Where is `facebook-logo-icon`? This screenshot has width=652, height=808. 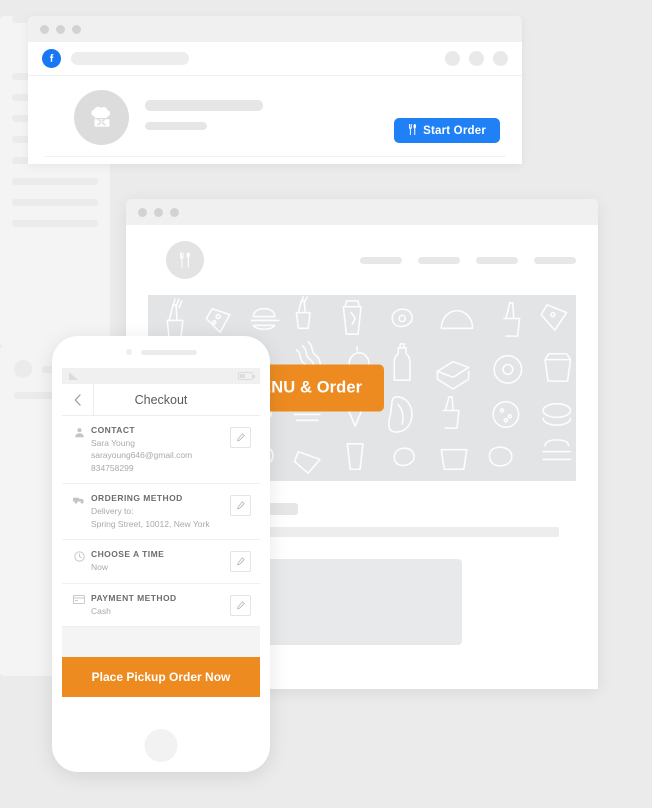 facebook-logo-icon is located at coordinates (51, 58).